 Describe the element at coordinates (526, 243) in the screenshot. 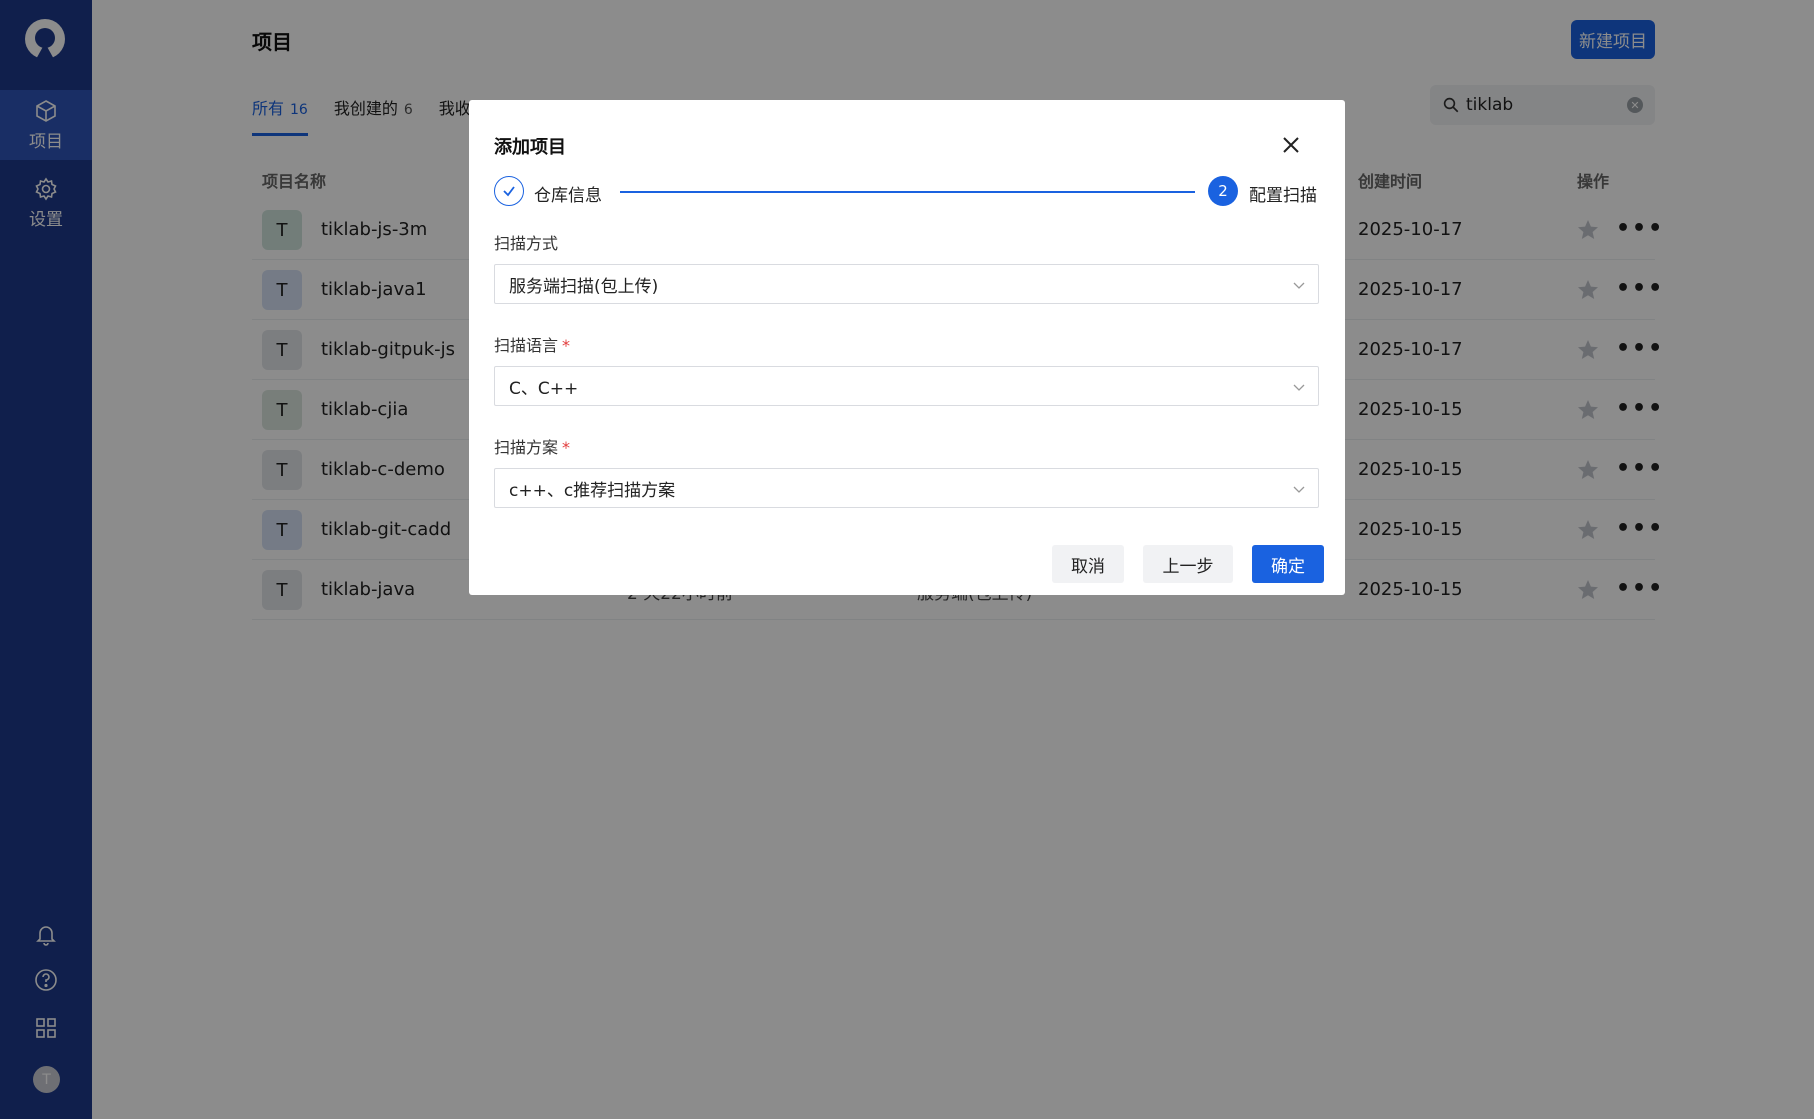

I see `scan-mode-label: 扫描方式` at that location.